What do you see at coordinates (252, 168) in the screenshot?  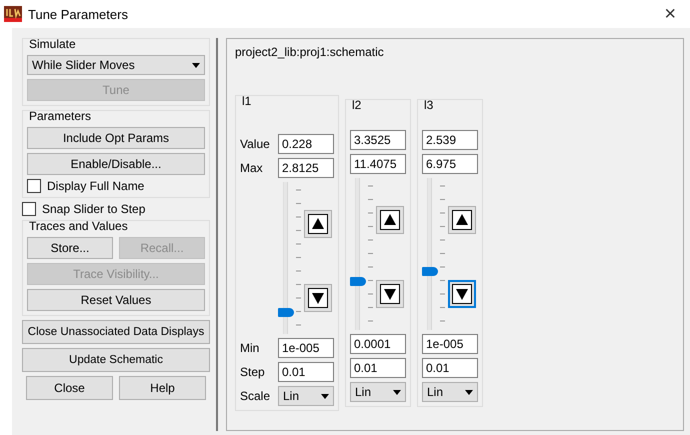 I see `row-label: Max` at bounding box center [252, 168].